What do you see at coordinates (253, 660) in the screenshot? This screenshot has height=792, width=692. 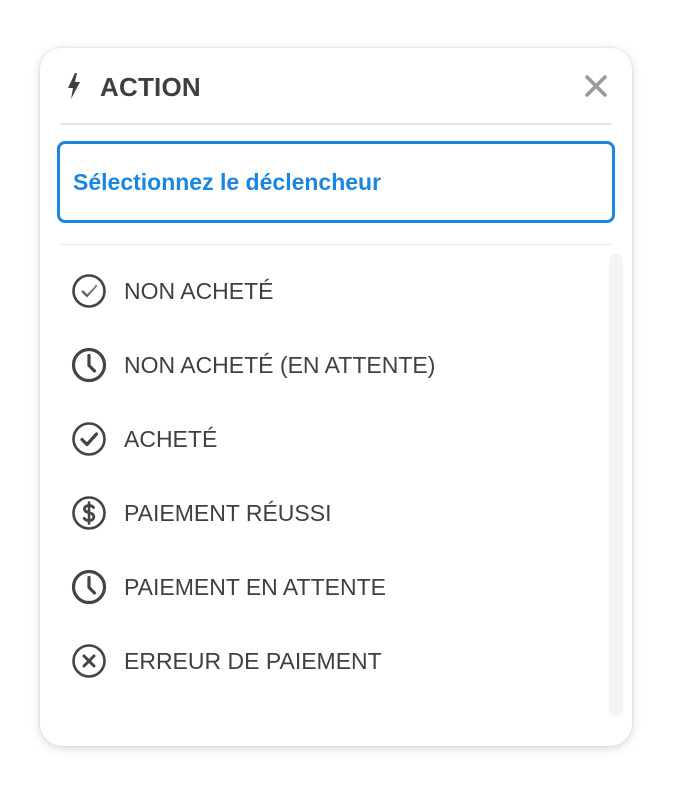 I see `list-item-label: ERREUR DE PAIEMENT` at bounding box center [253, 660].